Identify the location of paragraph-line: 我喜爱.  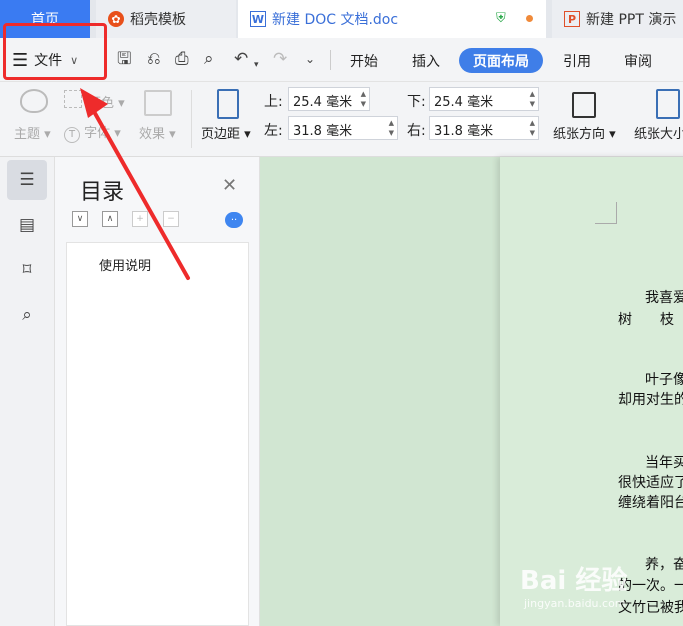
(664, 298).